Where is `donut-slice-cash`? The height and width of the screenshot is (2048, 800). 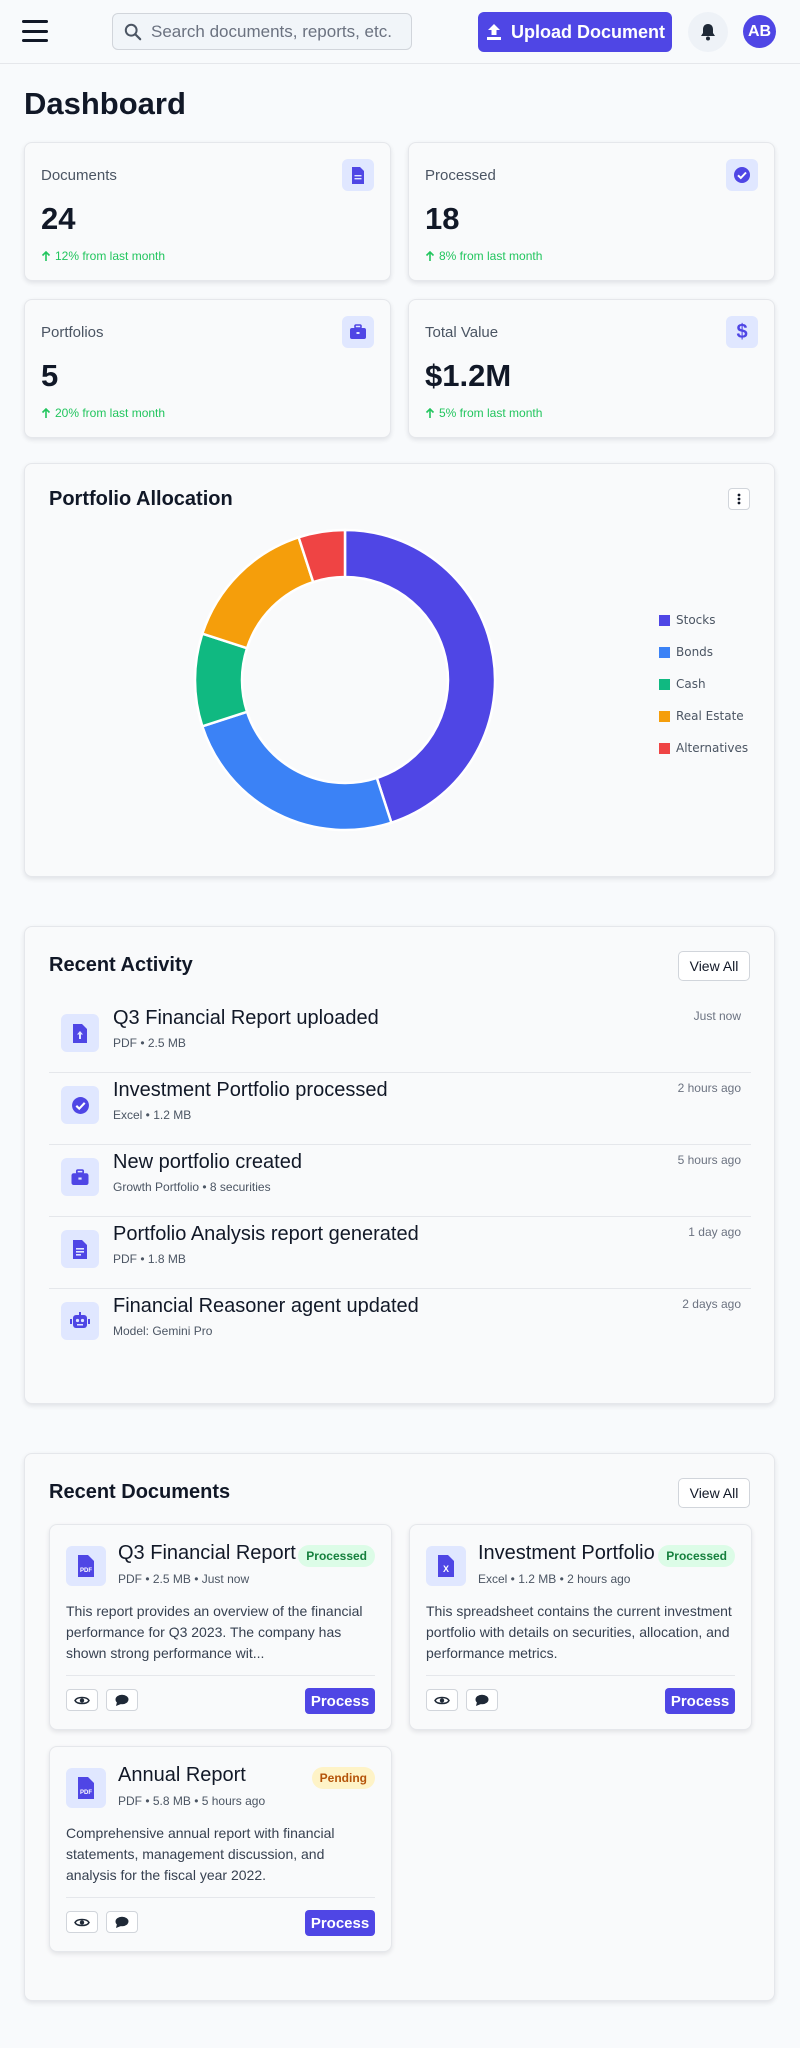 donut-slice-cash is located at coordinates (221, 680).